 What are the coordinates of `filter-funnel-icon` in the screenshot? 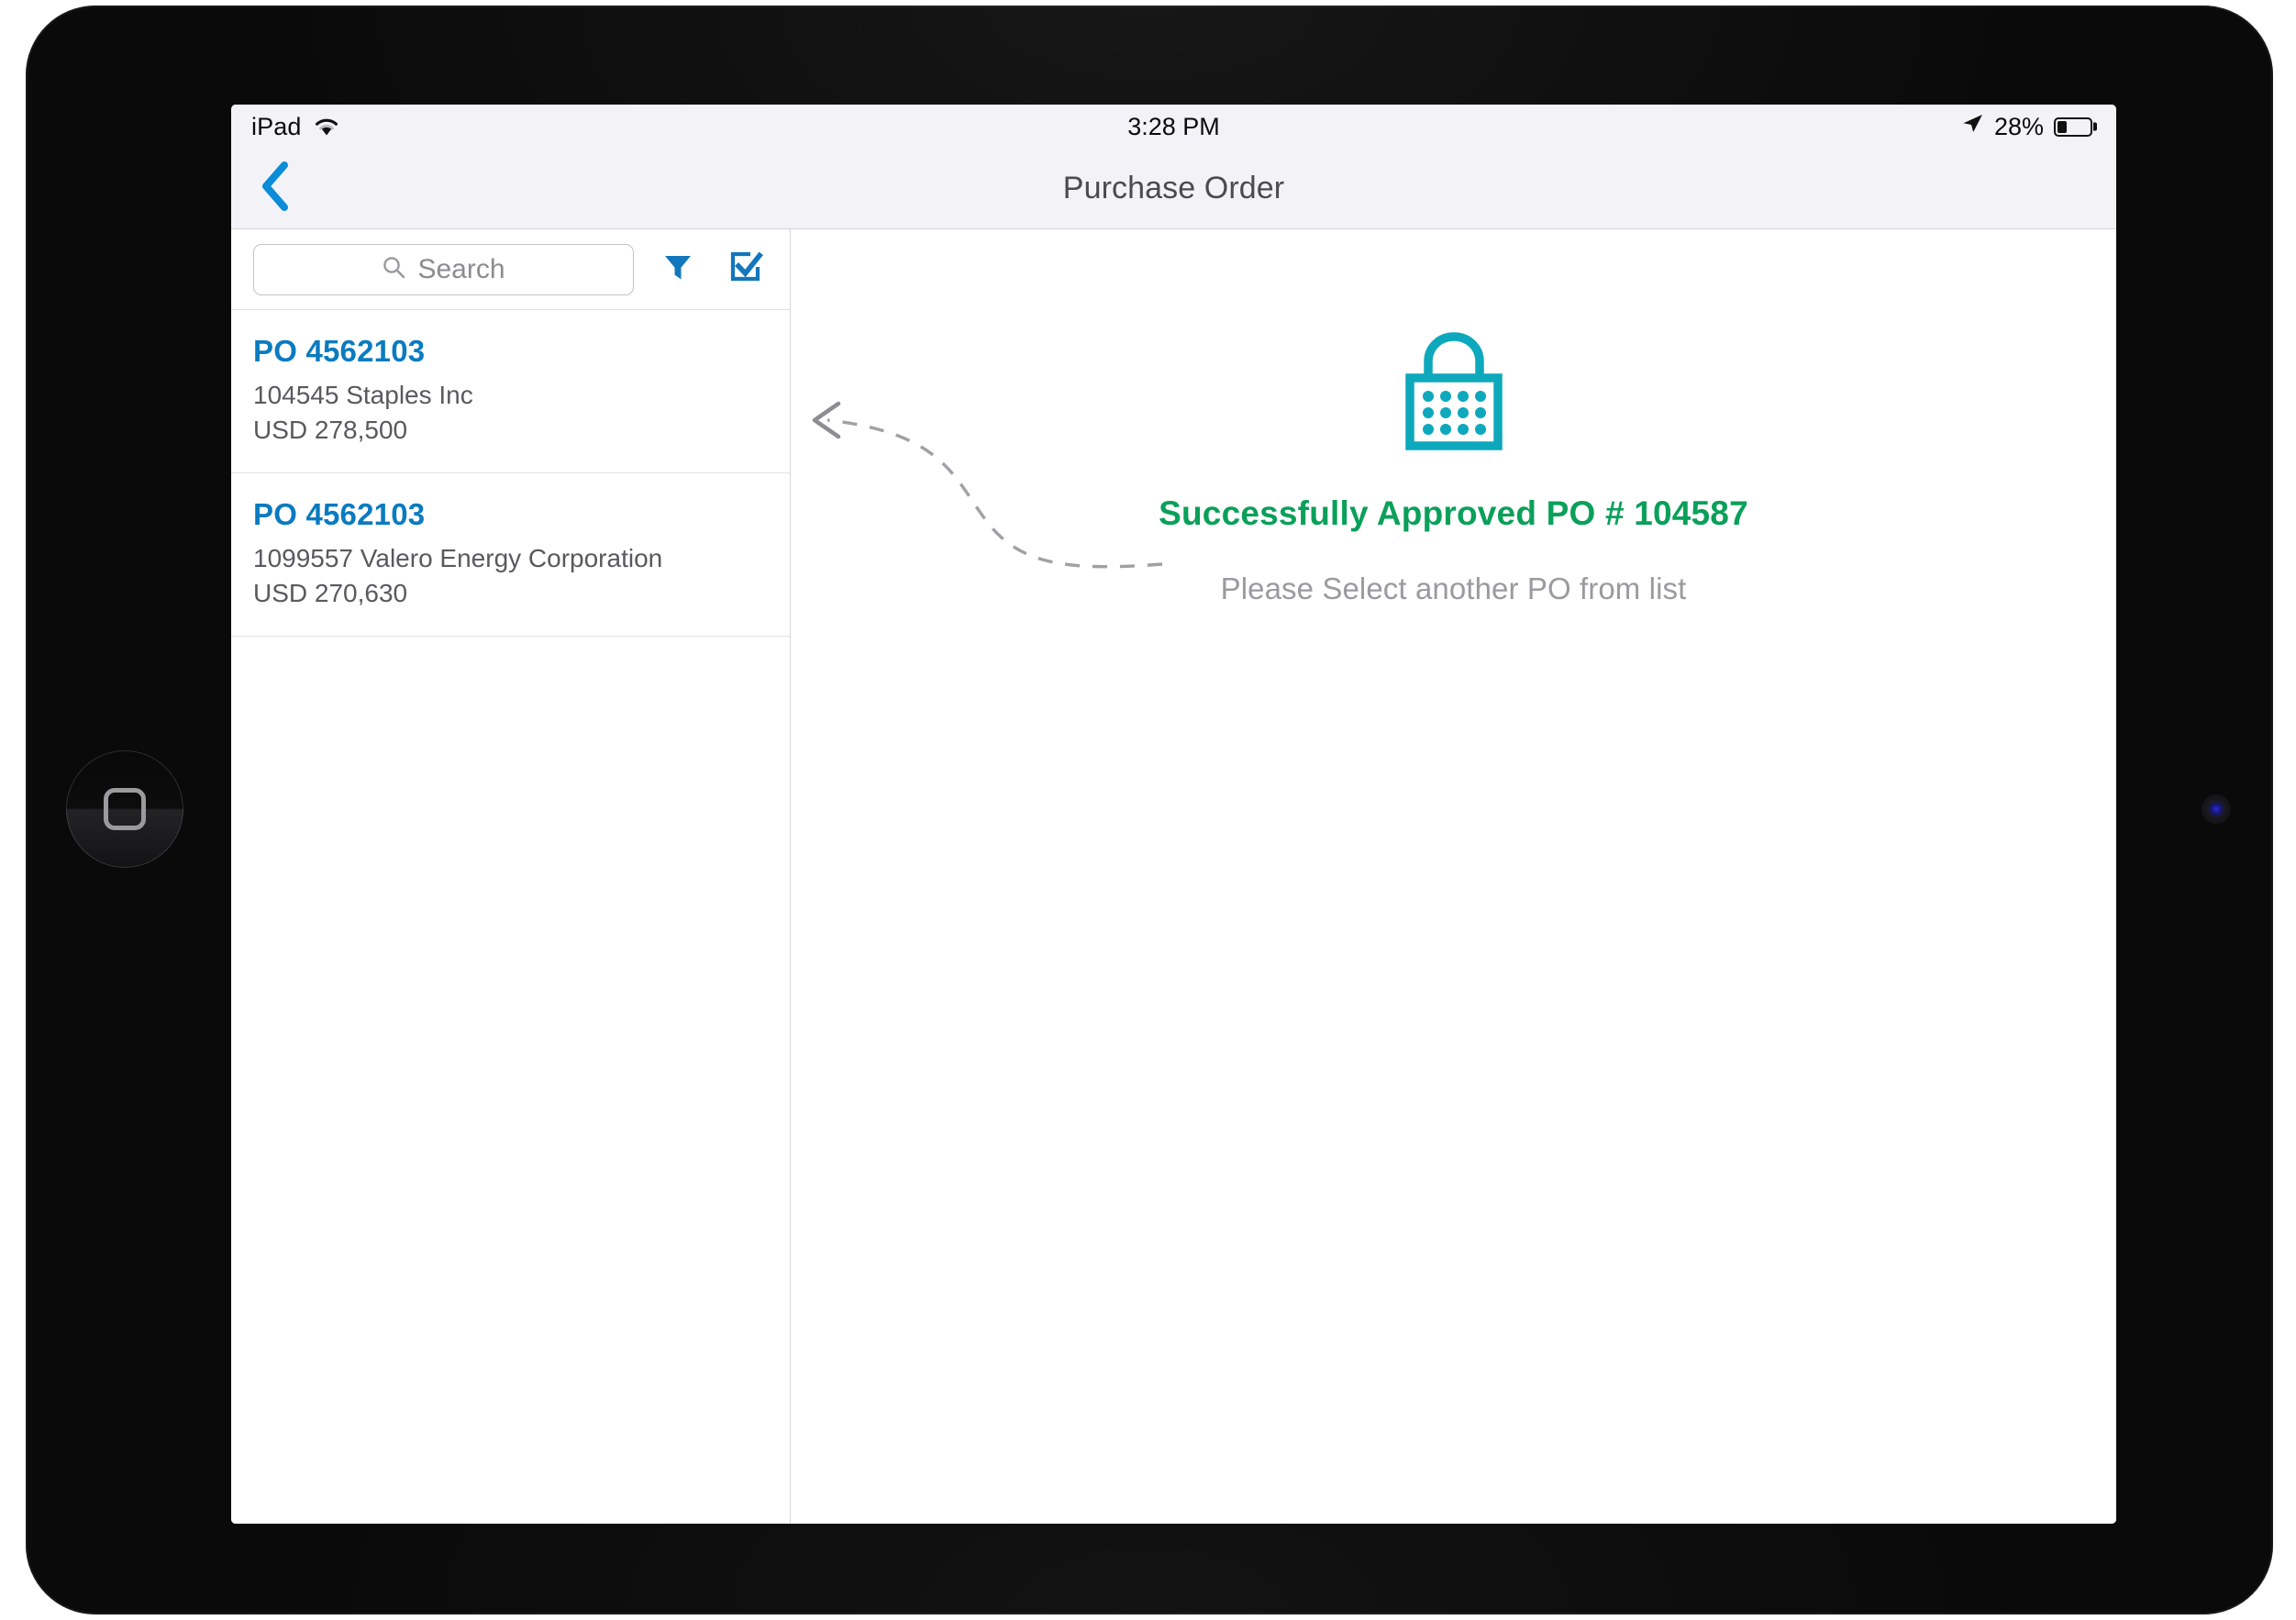 It's located at (677, 269).